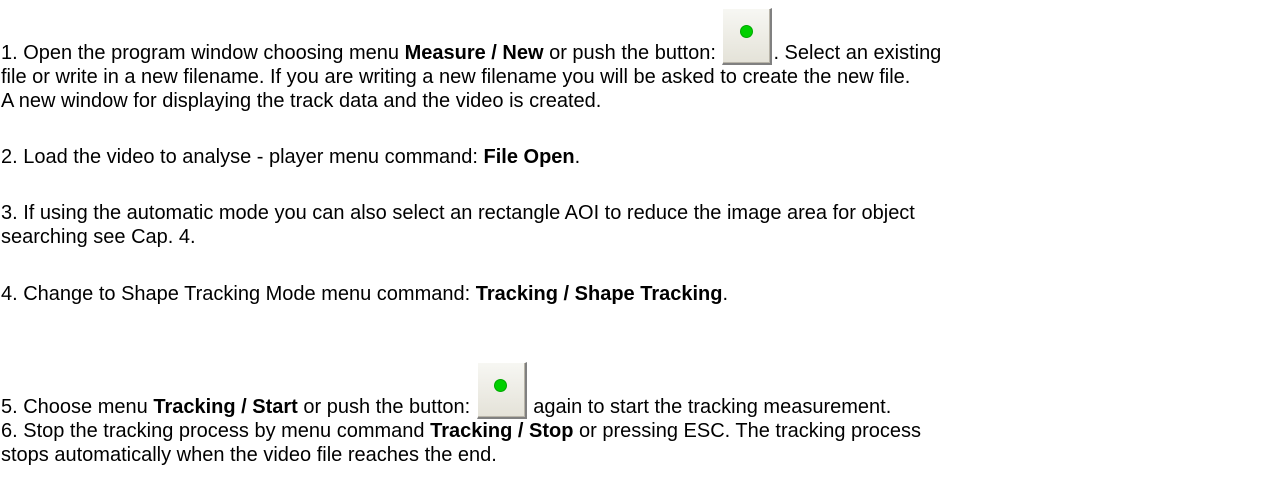  What do you see at coordinates (203, 53) in the screenshot?
I see `step-1-text: 1. Open the program window choosing menu` at bounding box center [203, 53].